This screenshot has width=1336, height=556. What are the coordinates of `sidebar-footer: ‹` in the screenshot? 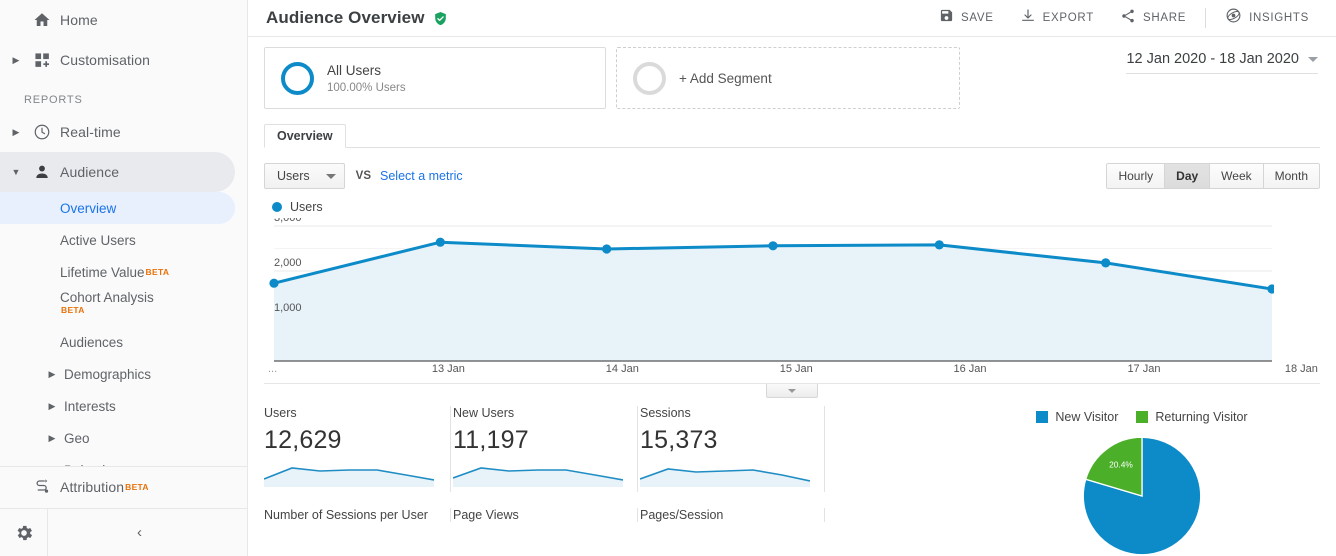 It's located at (123, 532).